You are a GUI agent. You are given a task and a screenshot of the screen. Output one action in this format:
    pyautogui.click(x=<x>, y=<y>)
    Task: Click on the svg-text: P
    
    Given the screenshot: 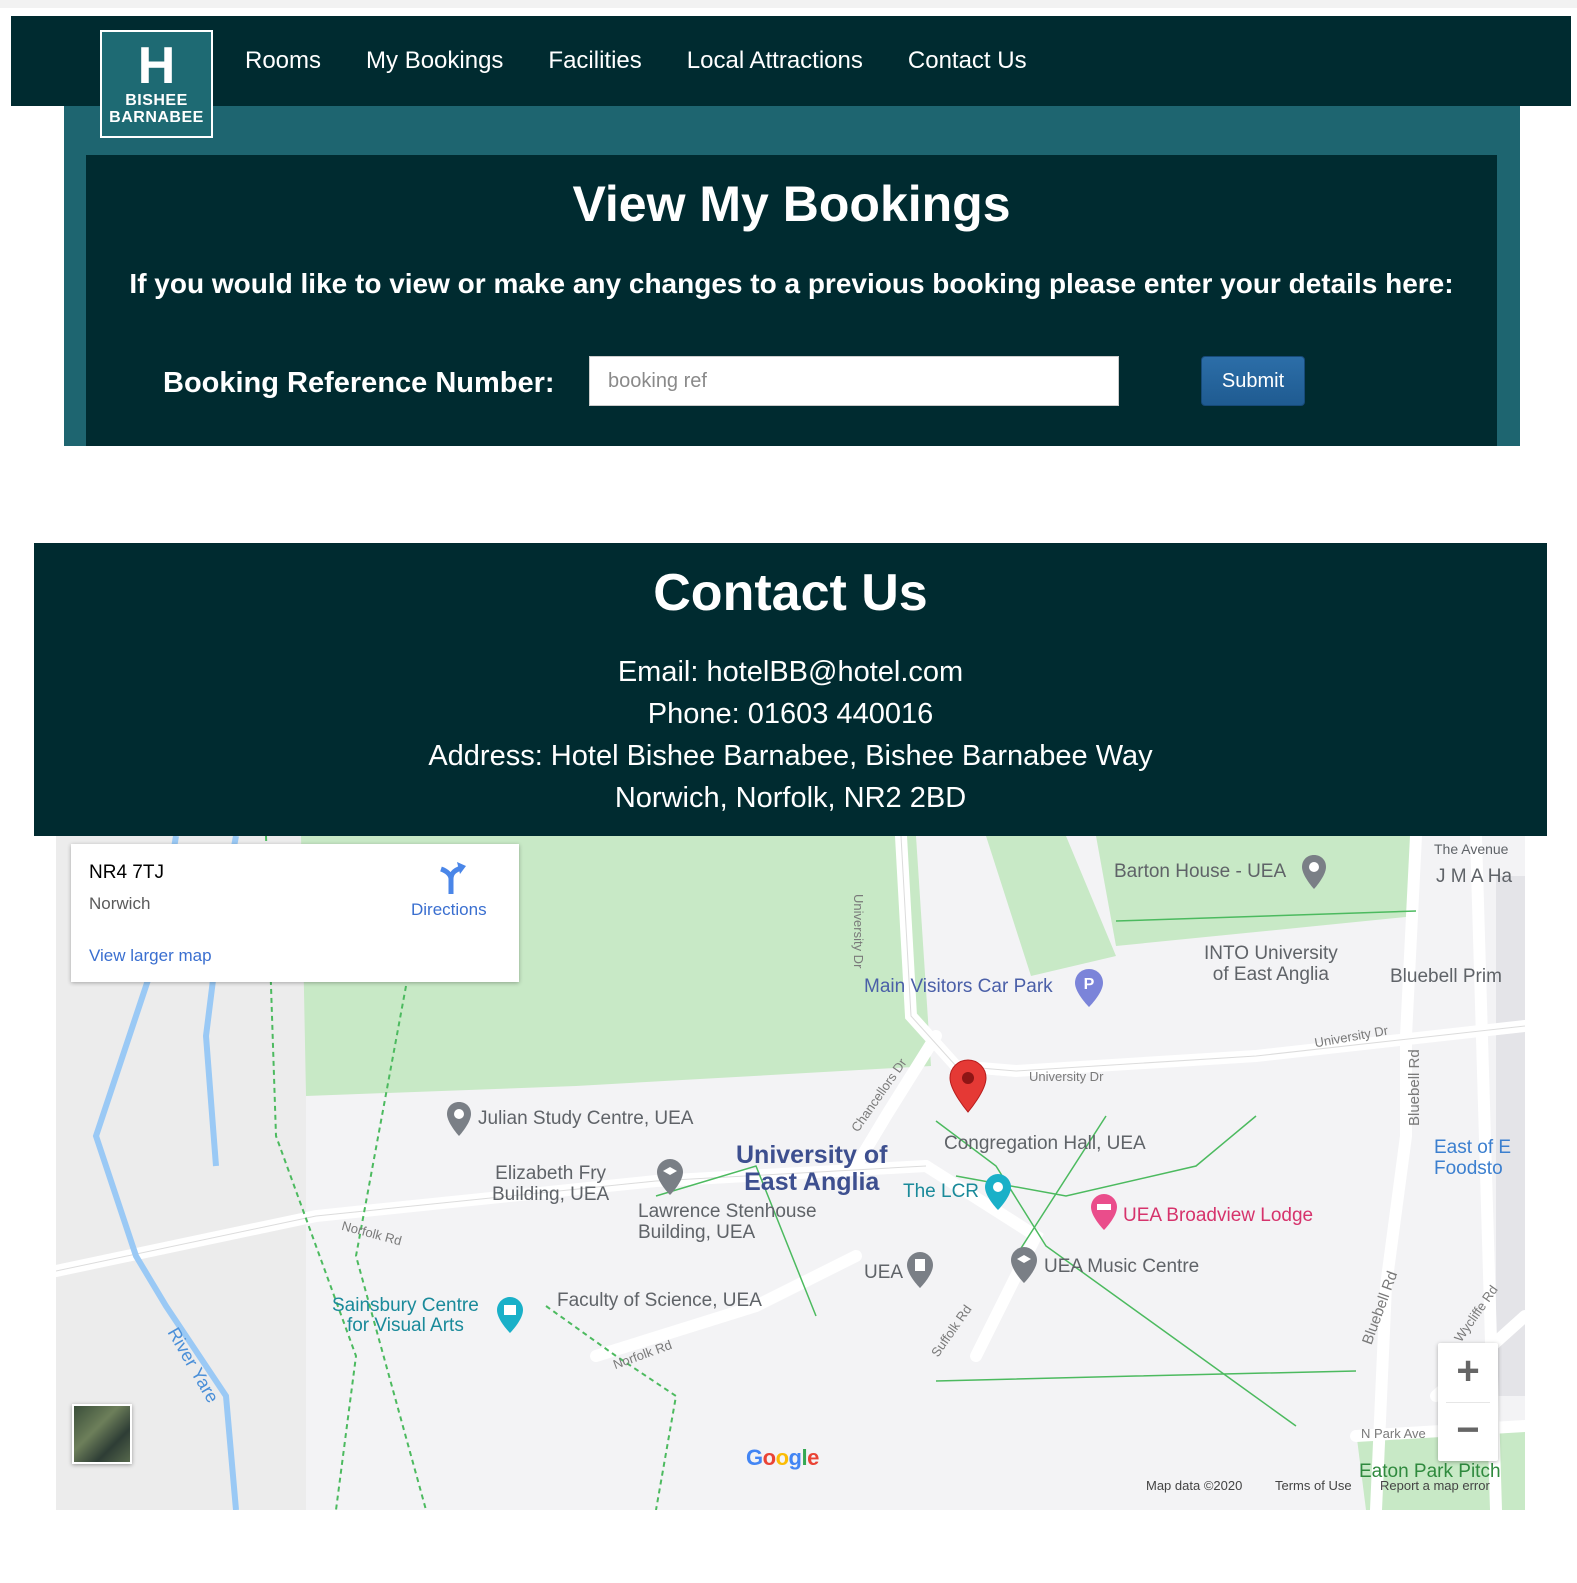 What is the action you would take?
    pyautogui.click(x=1089, y=984)
    